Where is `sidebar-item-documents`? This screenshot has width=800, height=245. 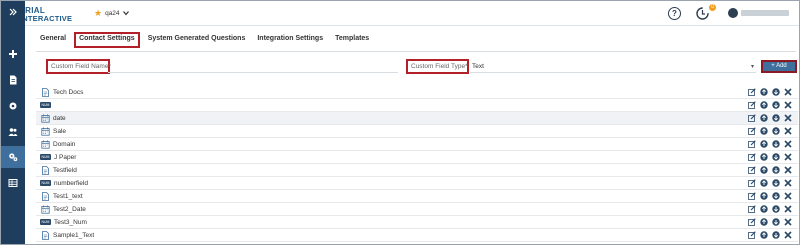 sidebar-item-documents is located at coordinates (13, 80).